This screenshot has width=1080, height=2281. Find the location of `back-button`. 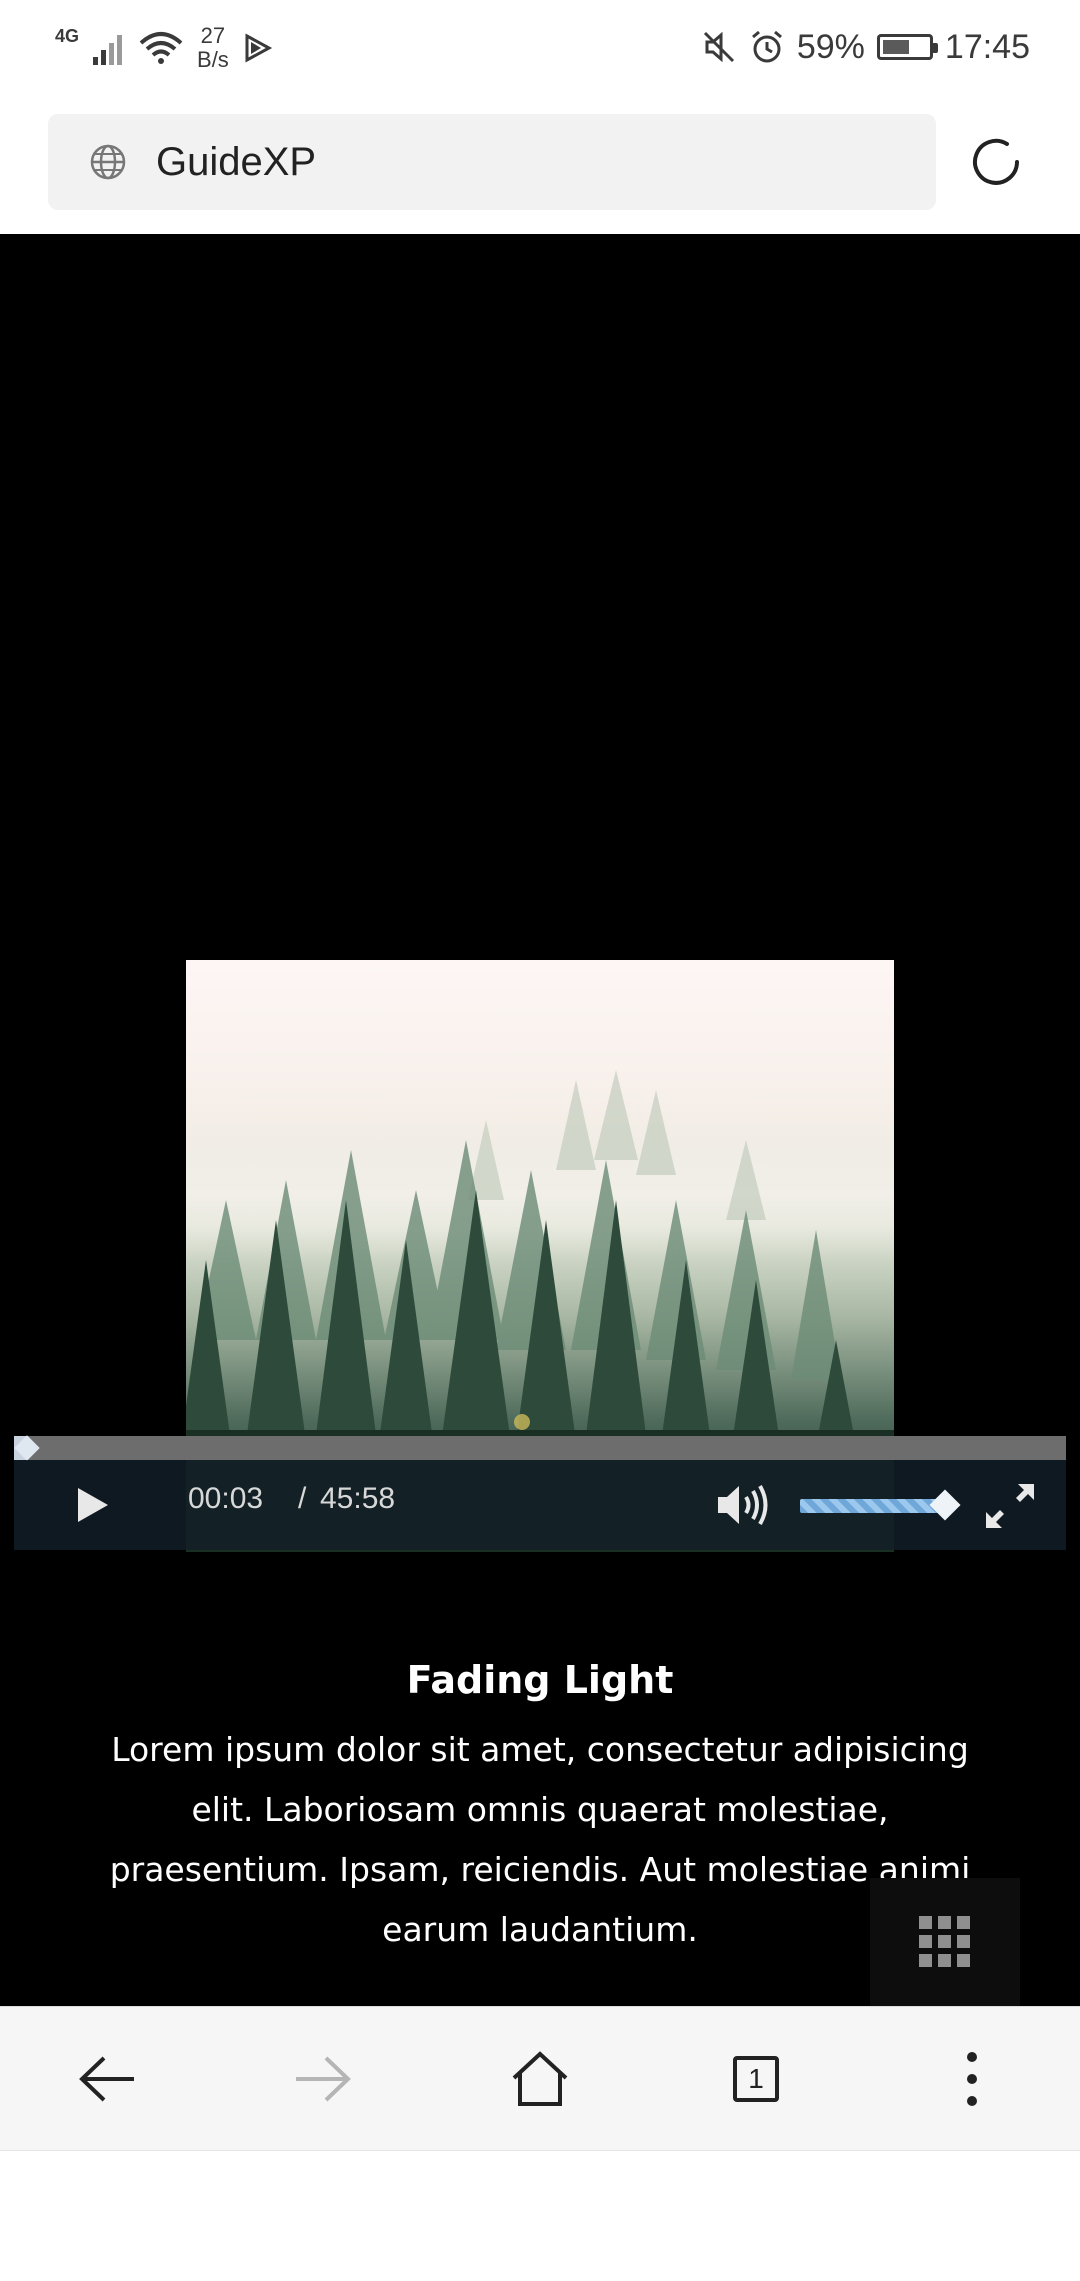

back-button is located at coordinates (108, 2079).